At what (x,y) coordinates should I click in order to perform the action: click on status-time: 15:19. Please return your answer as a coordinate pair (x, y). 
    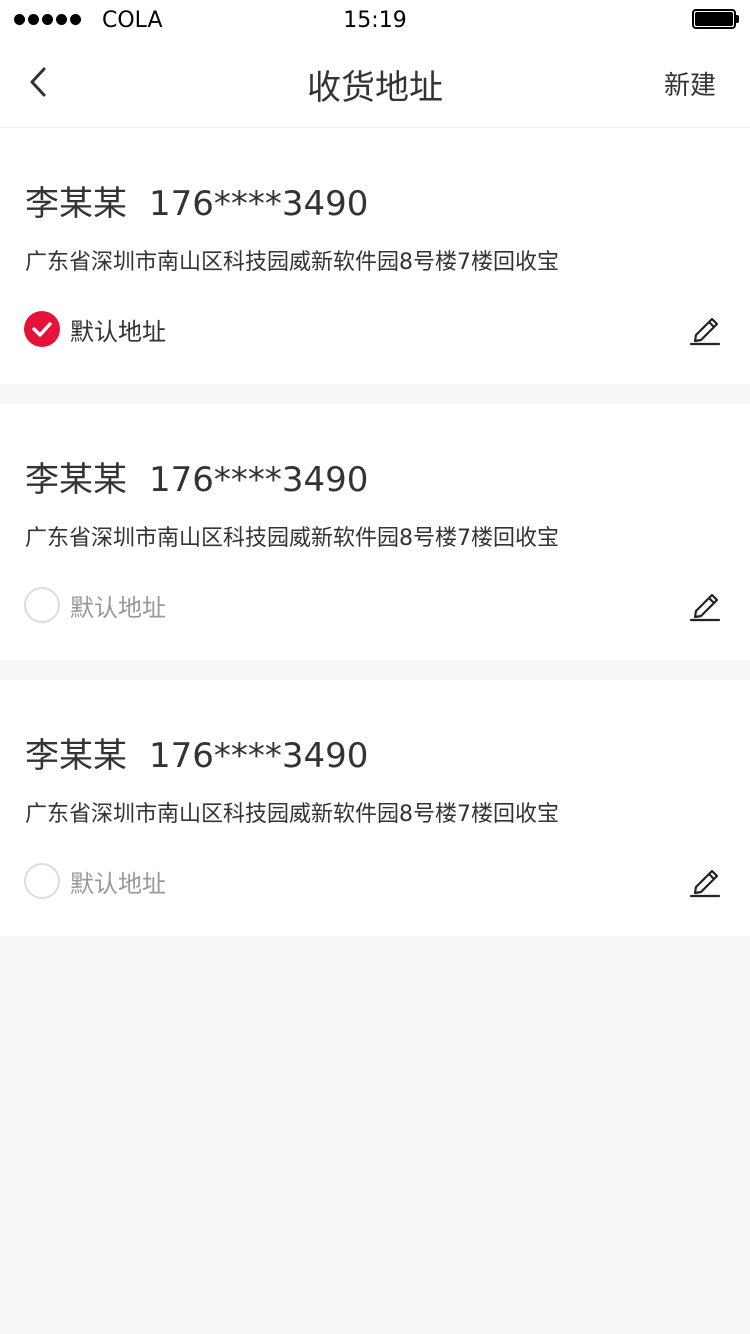
    Looking at the image, I should click on (375, 20).